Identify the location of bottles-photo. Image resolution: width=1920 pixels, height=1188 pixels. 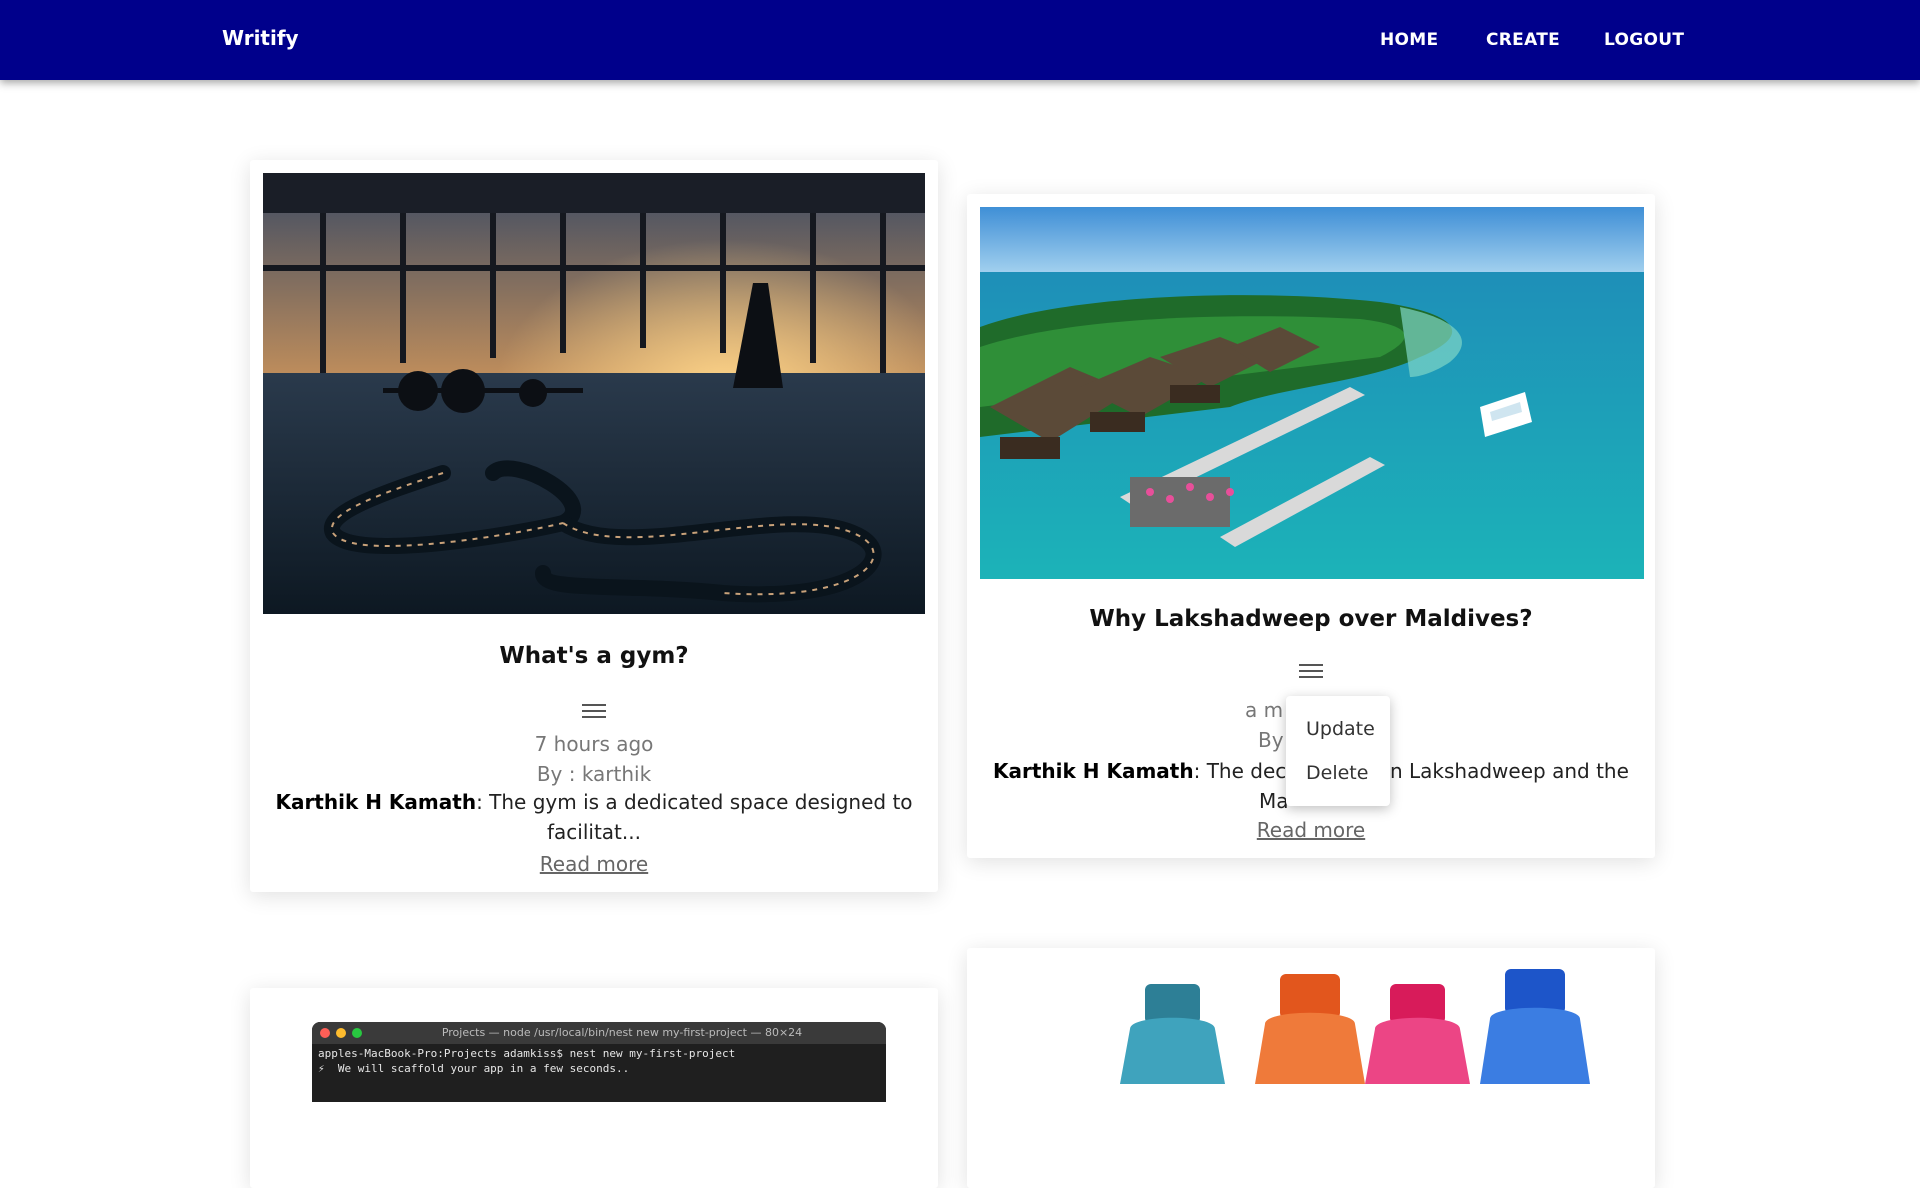
(1311, 1019).